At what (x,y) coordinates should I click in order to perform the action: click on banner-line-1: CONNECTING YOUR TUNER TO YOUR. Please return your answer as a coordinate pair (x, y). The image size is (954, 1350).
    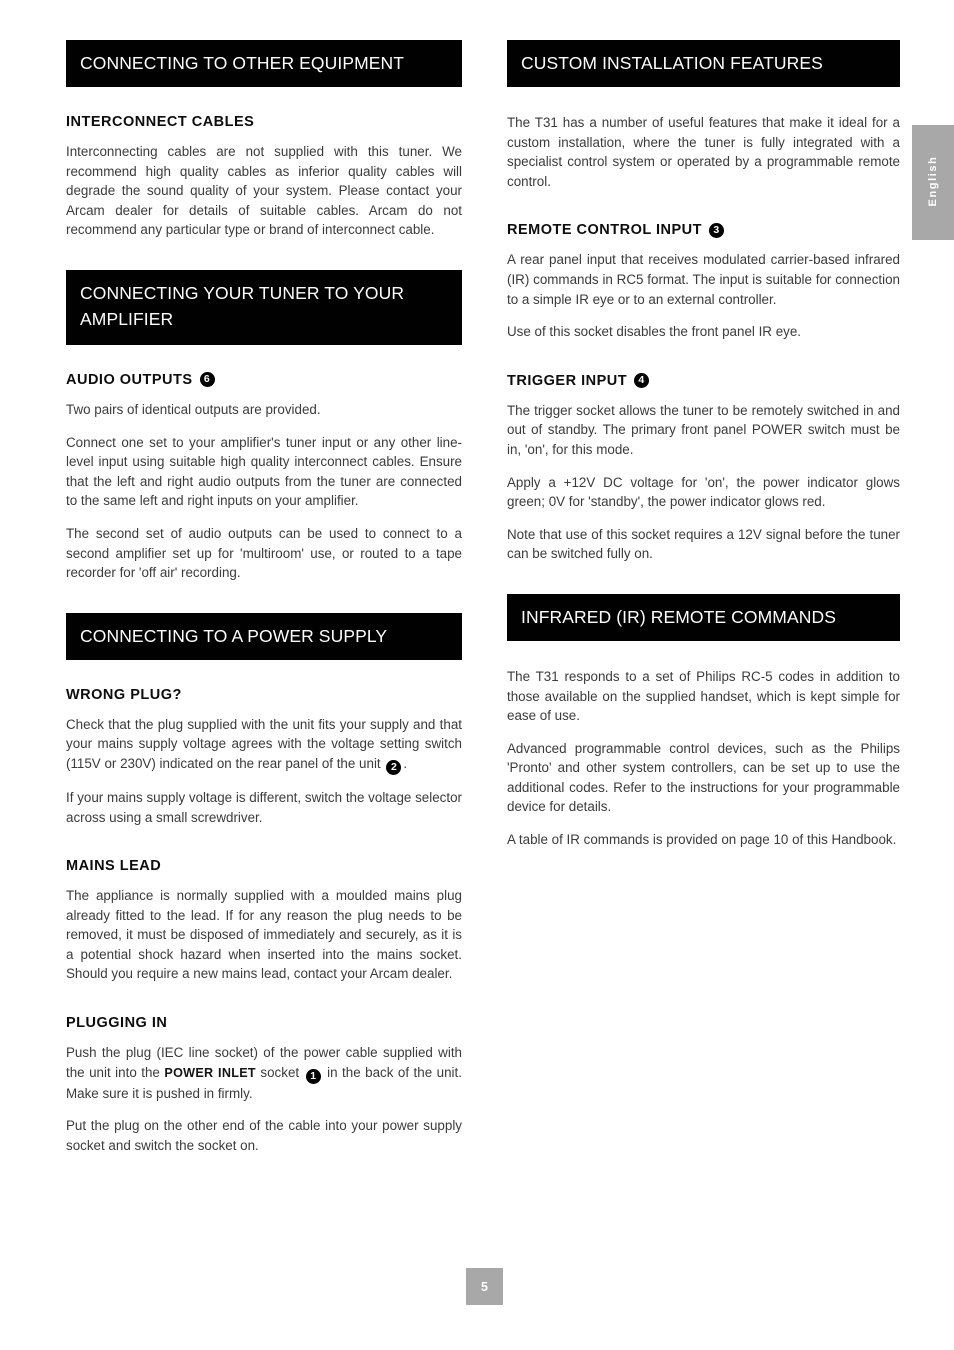
    Looking at the image, I should click on (242, 292).